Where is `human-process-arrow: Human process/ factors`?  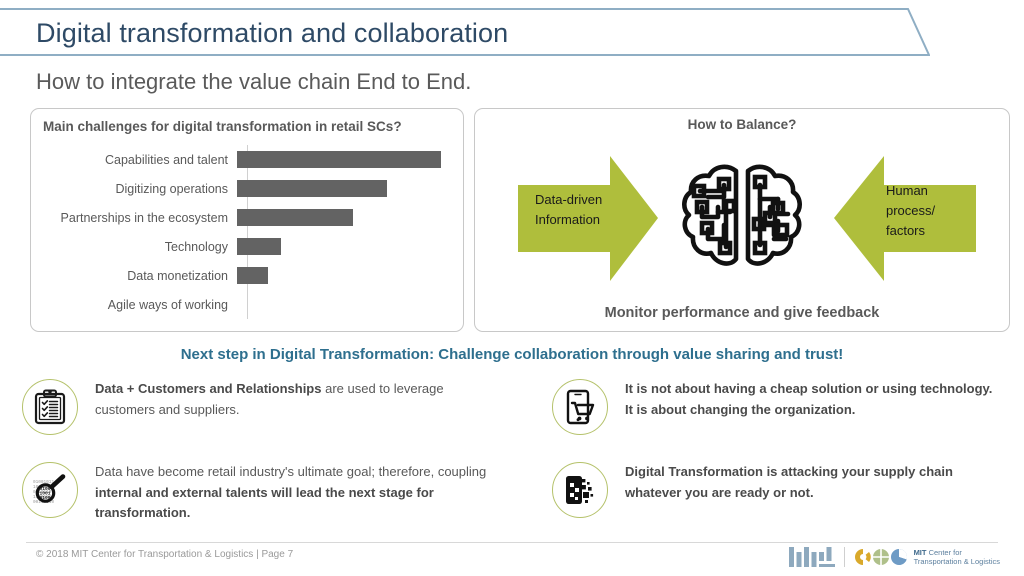 human-process-arrow: Human process/ factors is located at coordinates (905, 218).